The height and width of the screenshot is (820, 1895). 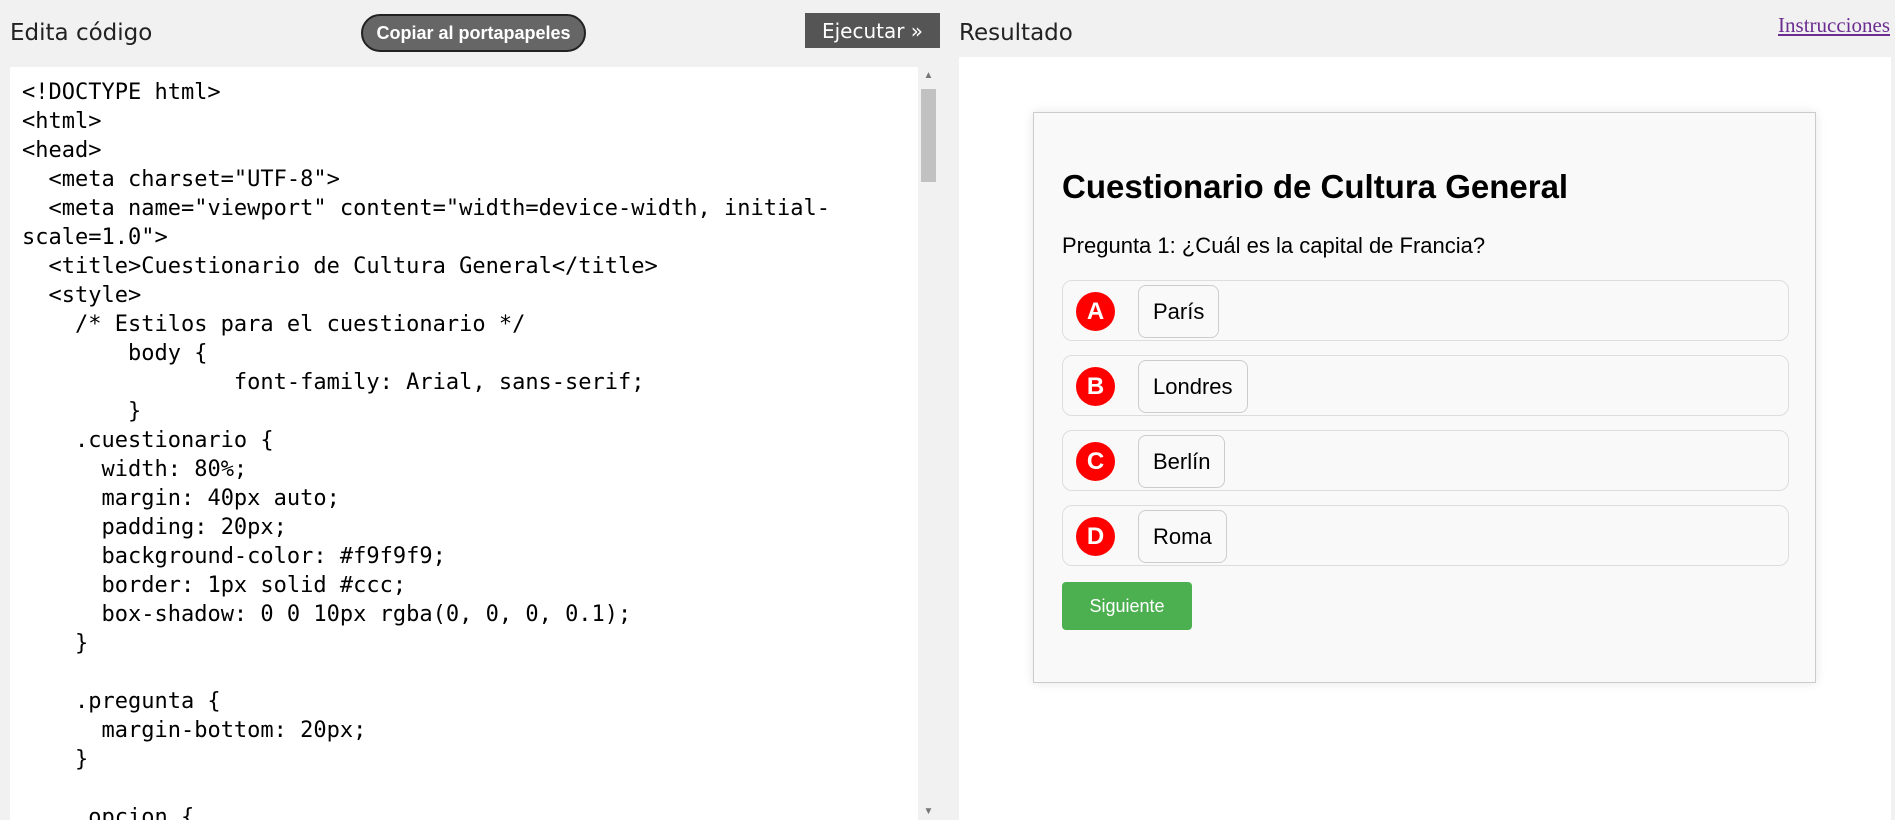 What do you see at coordinates (1425, 385) in the screenshot?
I see `option-b: B Londres` at bounding box center [1425, 385].